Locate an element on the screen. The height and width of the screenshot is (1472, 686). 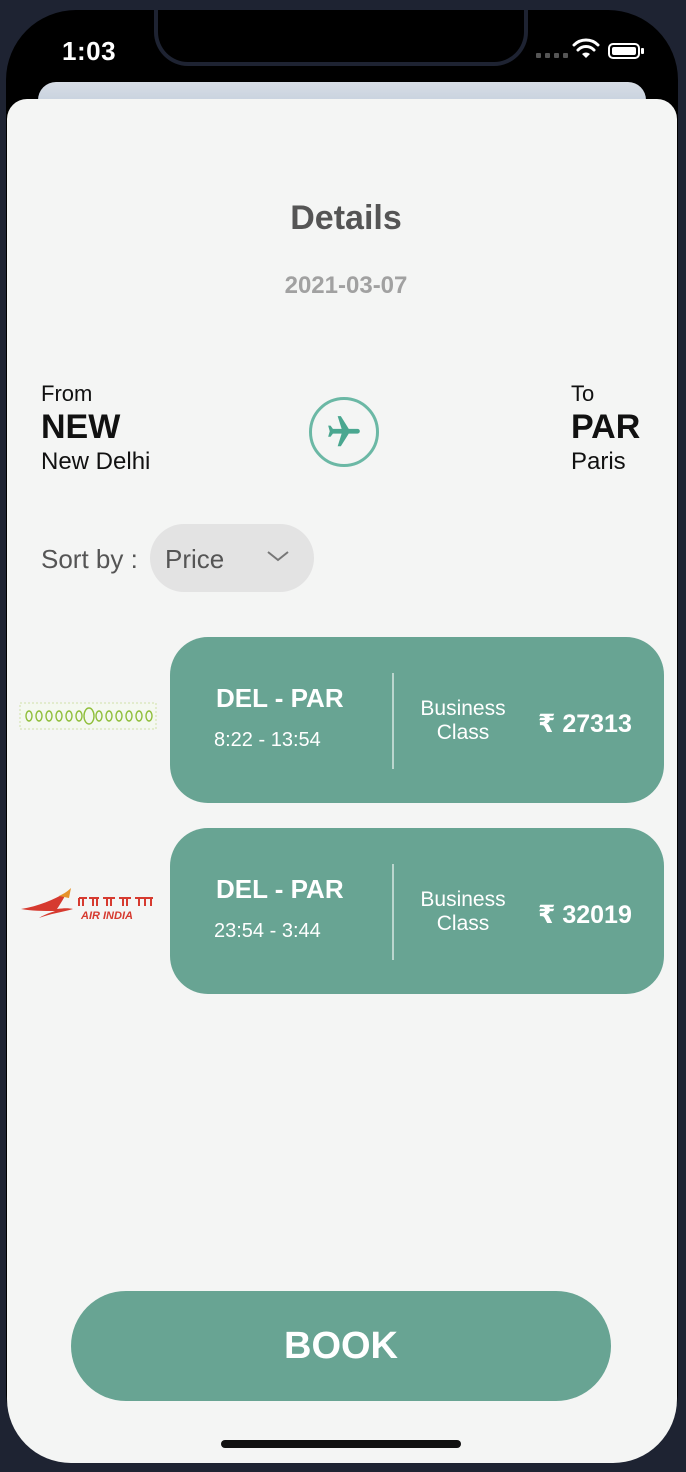
destination-label: To is located at coordinates (583, 393).